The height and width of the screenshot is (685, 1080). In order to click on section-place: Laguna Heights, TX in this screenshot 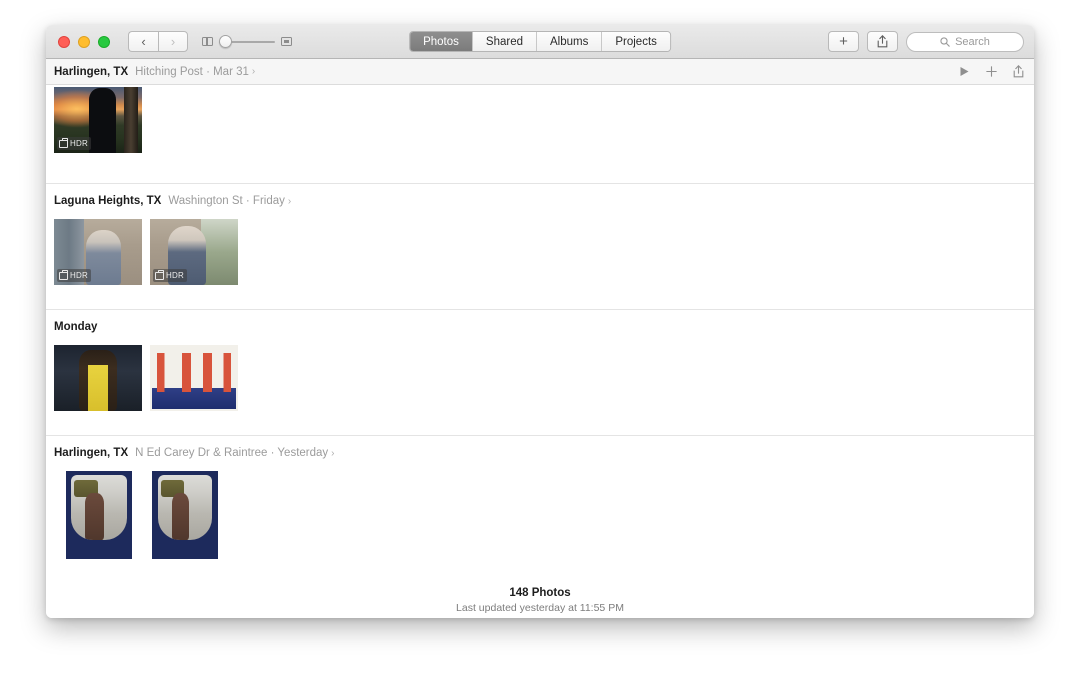, I will do `click(108, 201)`.